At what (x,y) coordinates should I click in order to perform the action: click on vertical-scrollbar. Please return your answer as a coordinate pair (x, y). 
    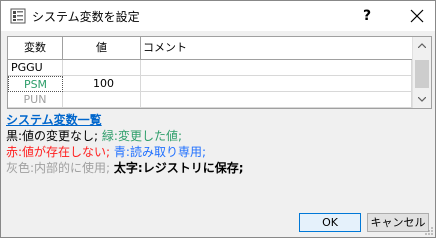
    Looking at the image, I should click on (421, 72).